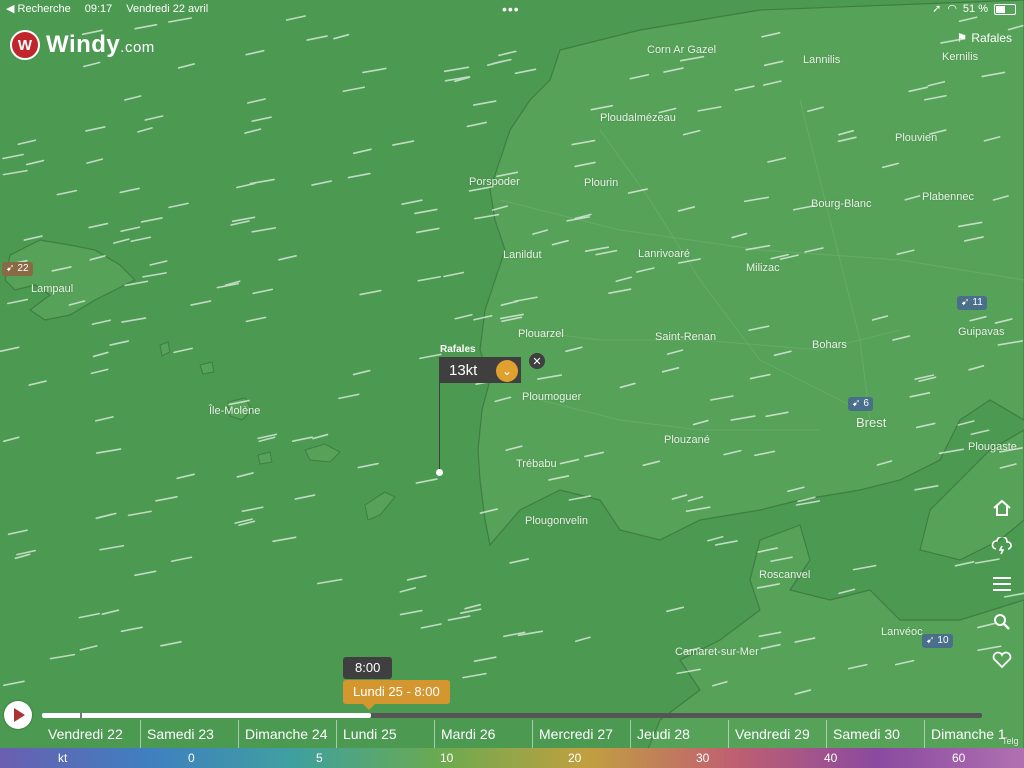 The width and height of the screenshot is (1024, 768). What do you see at coordinates (822, 60) in the screenshot?
I see `place-label: Lannilis` at bounding box center [822, 60].